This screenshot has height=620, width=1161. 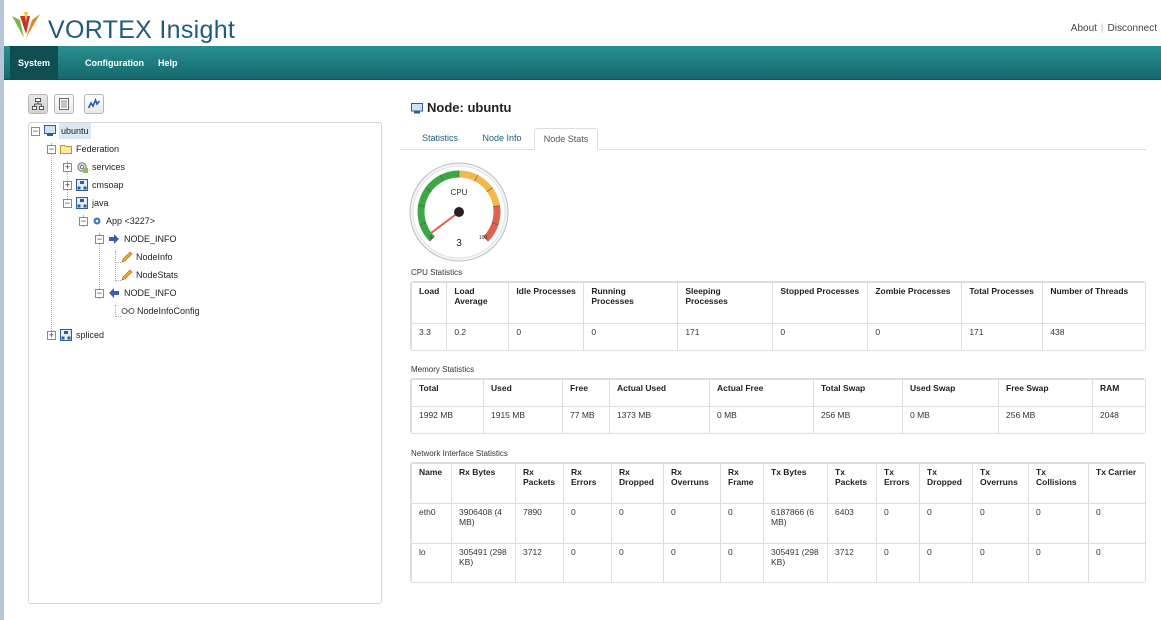 What do you see at coordinates (566, 139) in the screenshot?
I see `tab-node-stats: Node Stats` at bounding box center [566, 139].